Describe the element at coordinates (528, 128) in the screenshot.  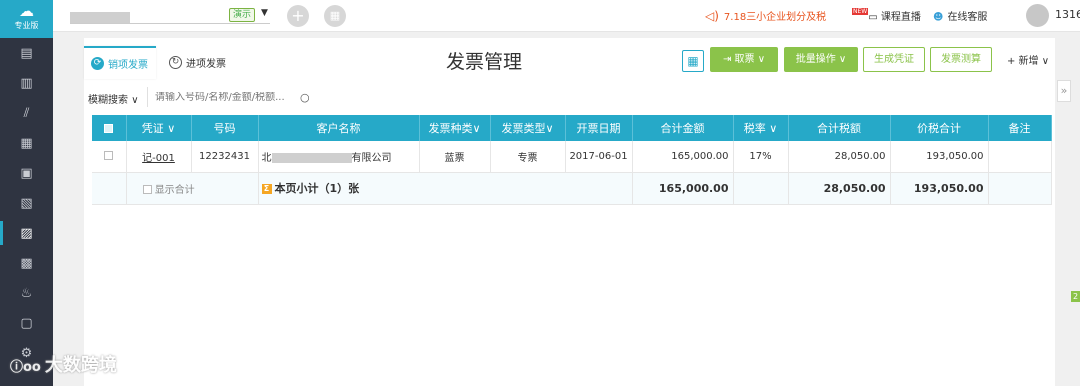
I see `column-header: 发票类型∨` at that location.